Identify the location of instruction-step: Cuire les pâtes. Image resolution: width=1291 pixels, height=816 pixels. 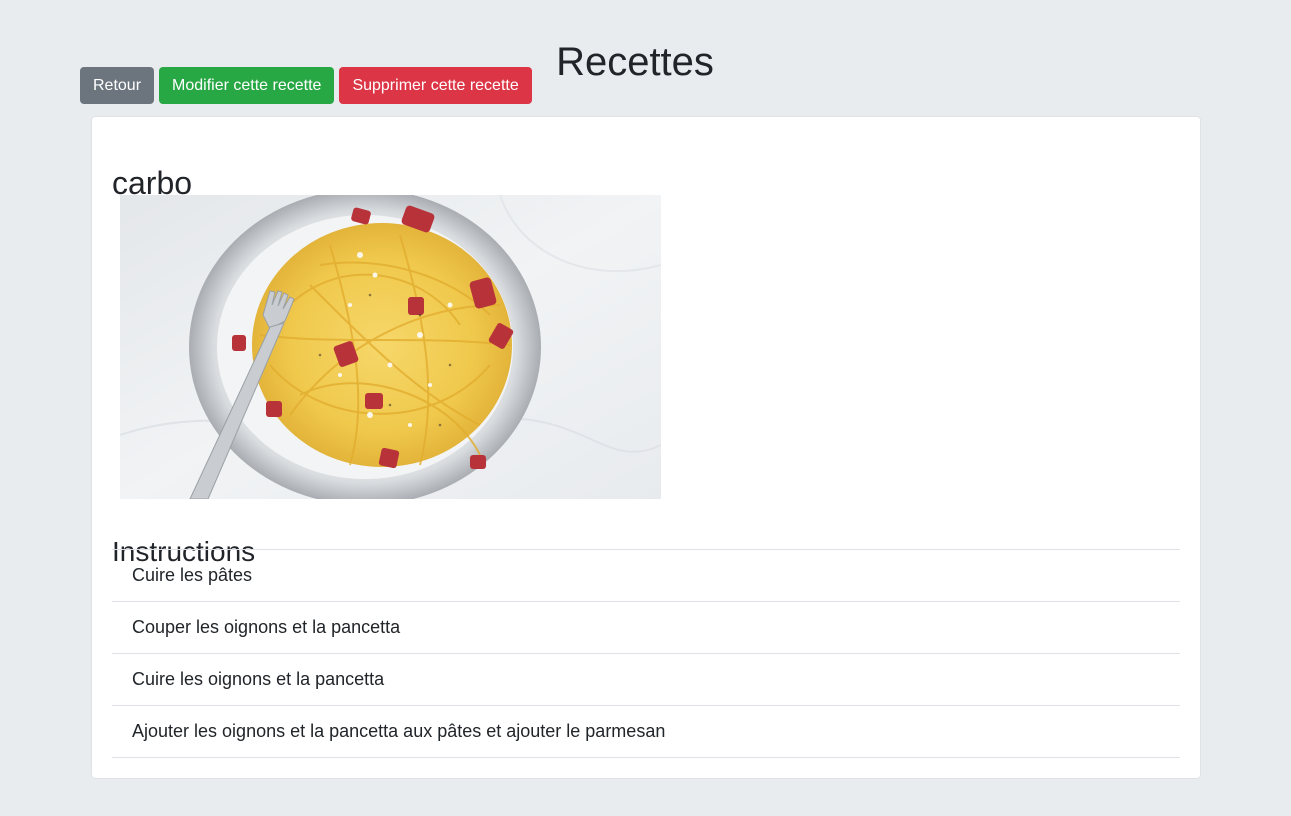
(646, 576).